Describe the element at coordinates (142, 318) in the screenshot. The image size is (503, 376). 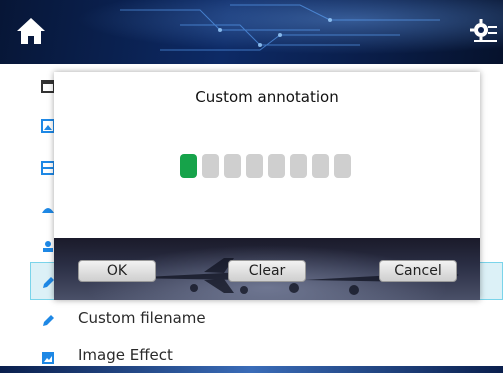
I see `list-item-label: Custom filename` at that location.